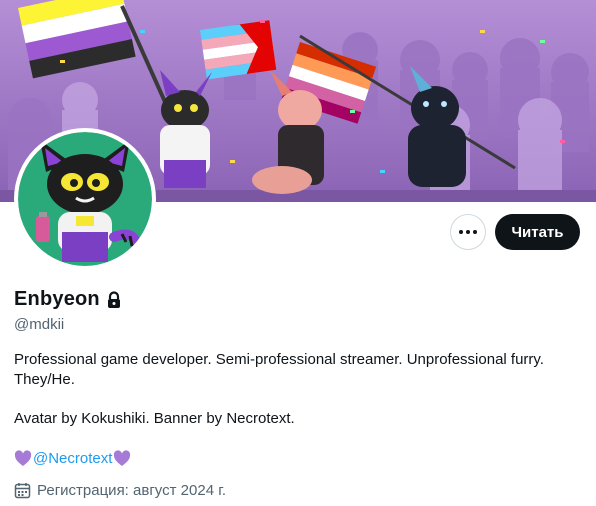 Image resolution: width=596 pixels, height=506 pixels. I want to click on display-name: Enbyeon, so click(57, 299).